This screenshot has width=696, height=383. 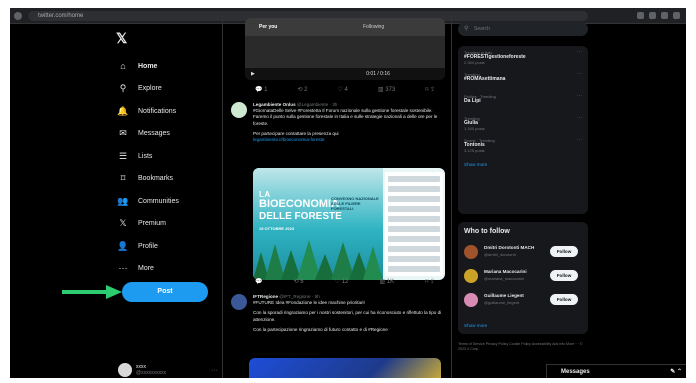 I want to click on messages-label: Messages, so click(x=575, y=372).